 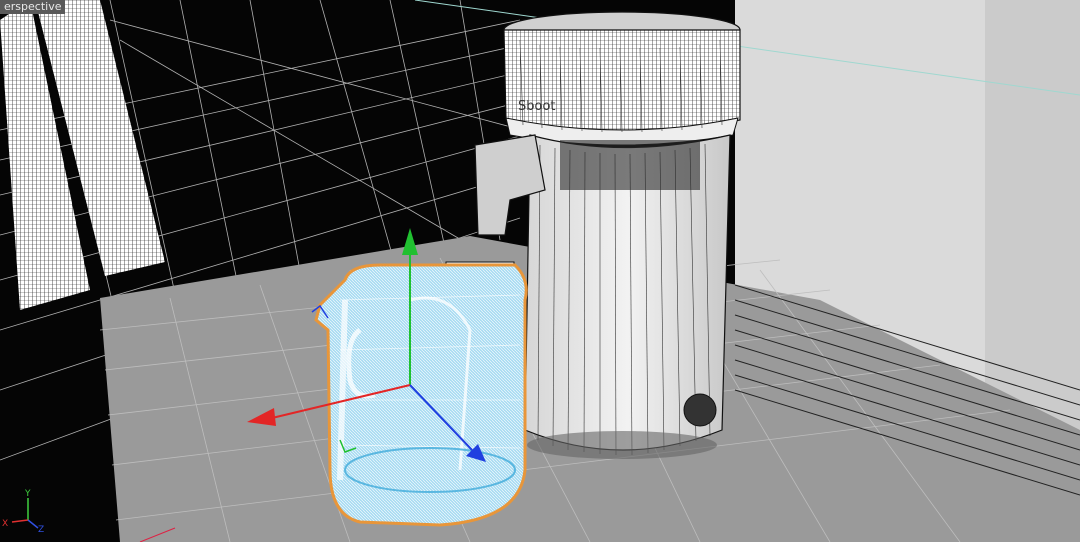 I want to click on brand-logo-text: Sboot, so click(x=537, y=106).